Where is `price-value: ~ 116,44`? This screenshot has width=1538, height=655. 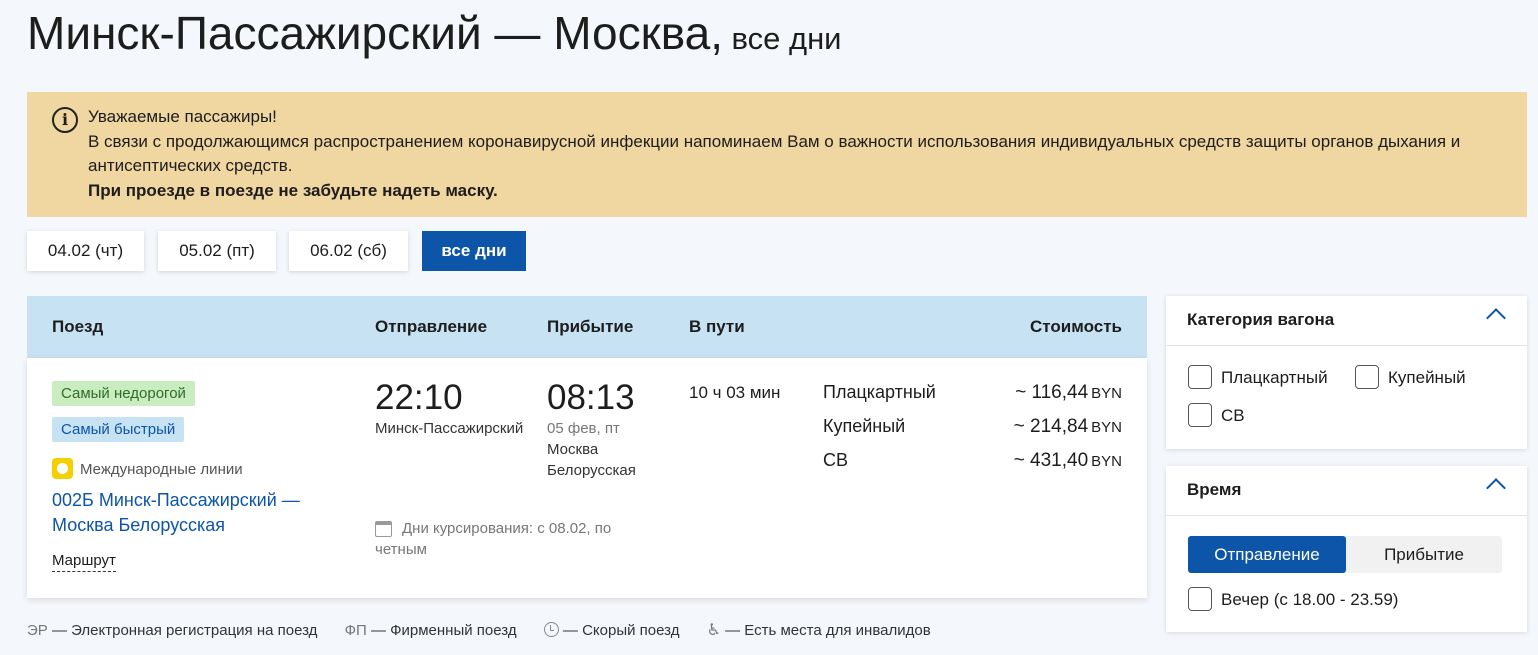 price-value: ~ 116,44 is located at coordinates (1052, 392).